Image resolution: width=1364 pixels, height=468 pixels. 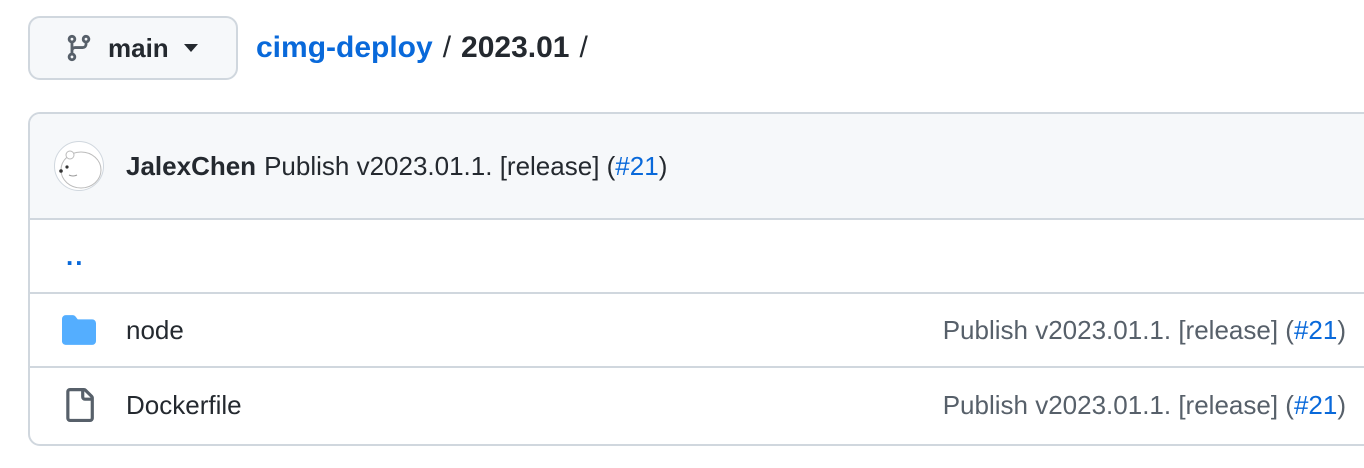 I want to click on breadcrumb: cimg-deploy / 2023.01 /, so click(x=427, y=48).